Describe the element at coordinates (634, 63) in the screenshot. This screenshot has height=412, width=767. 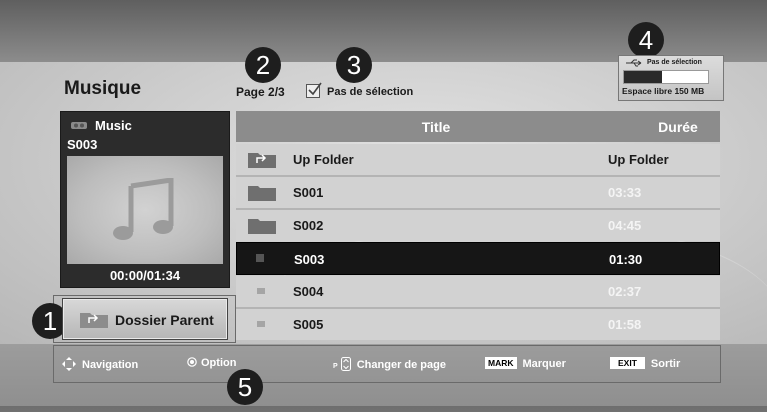
I see `usb-icon` at that location.